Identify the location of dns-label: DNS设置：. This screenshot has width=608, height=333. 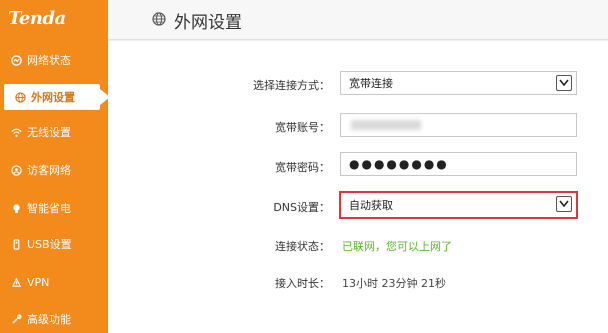
(301, 207).